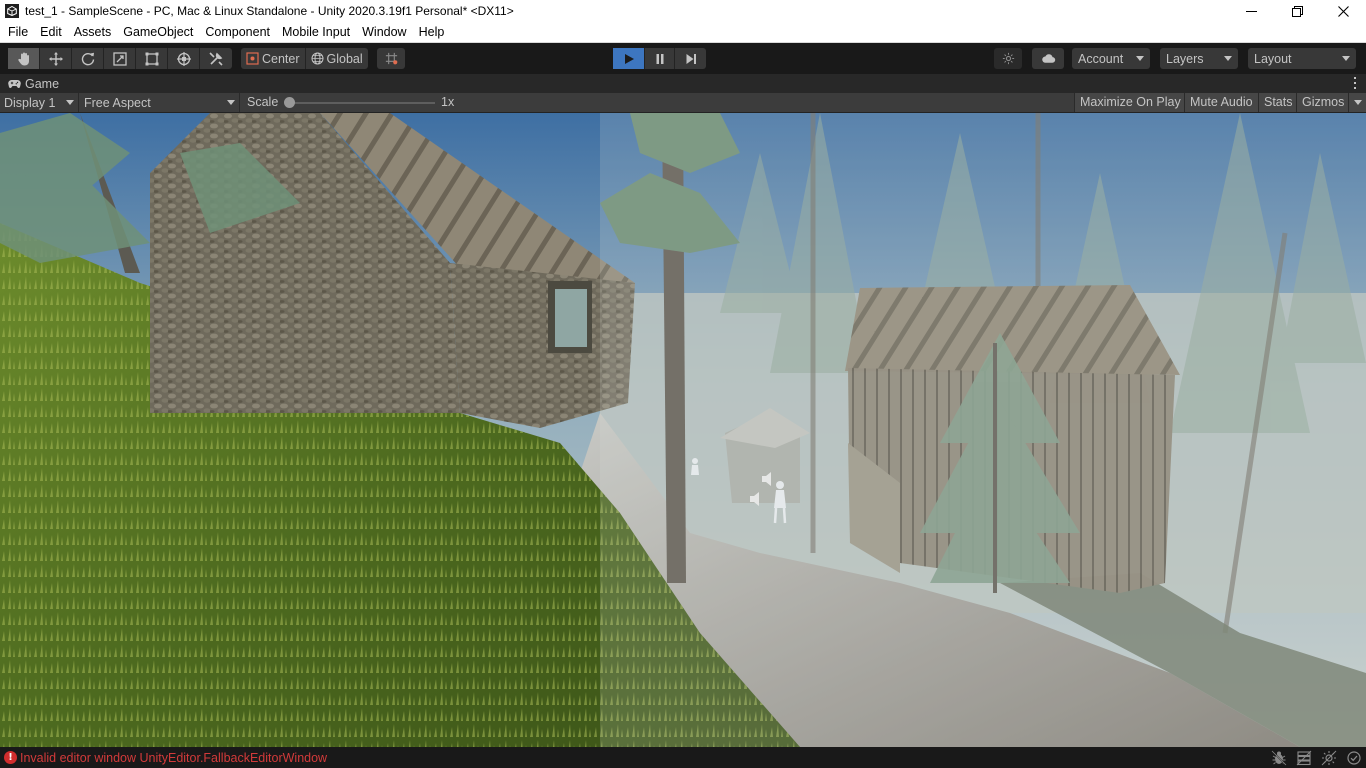  I want to click on maximize-on-play-toggle: Maximize On Play, so click(1130, 102).